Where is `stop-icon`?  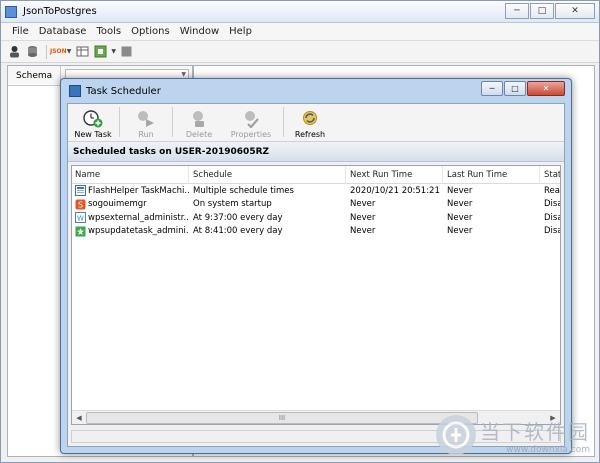 stop-icon is located at coordinates (127, 52).